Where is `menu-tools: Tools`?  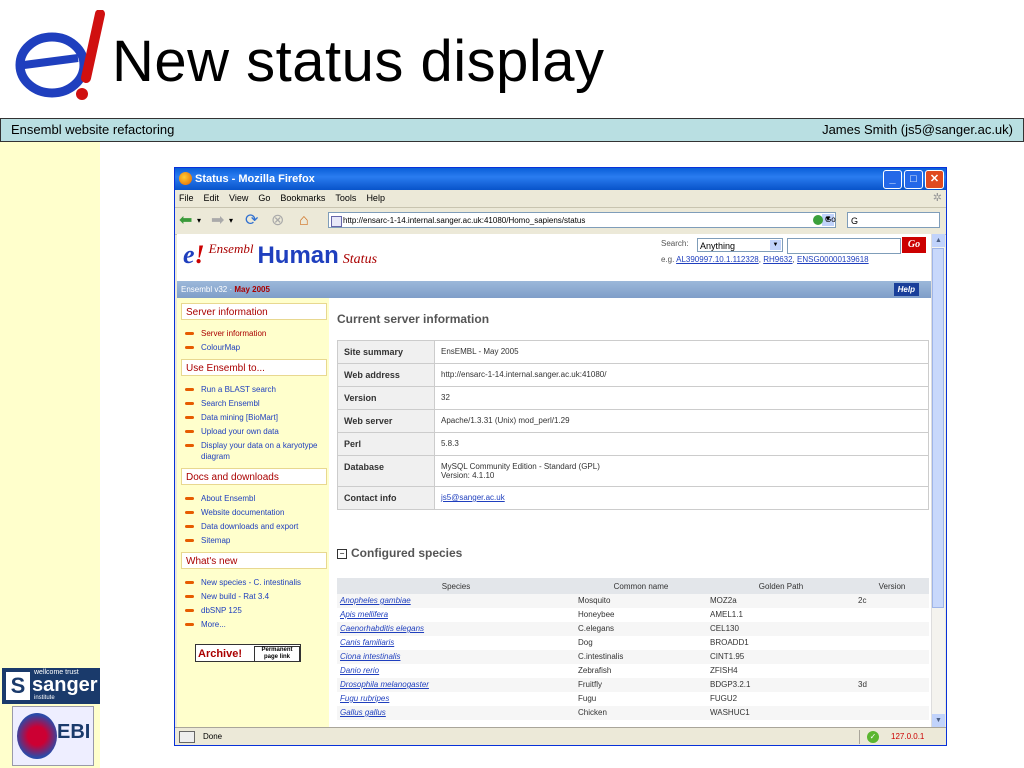 menu-tools: Tools is located at coordinates (345, 198).